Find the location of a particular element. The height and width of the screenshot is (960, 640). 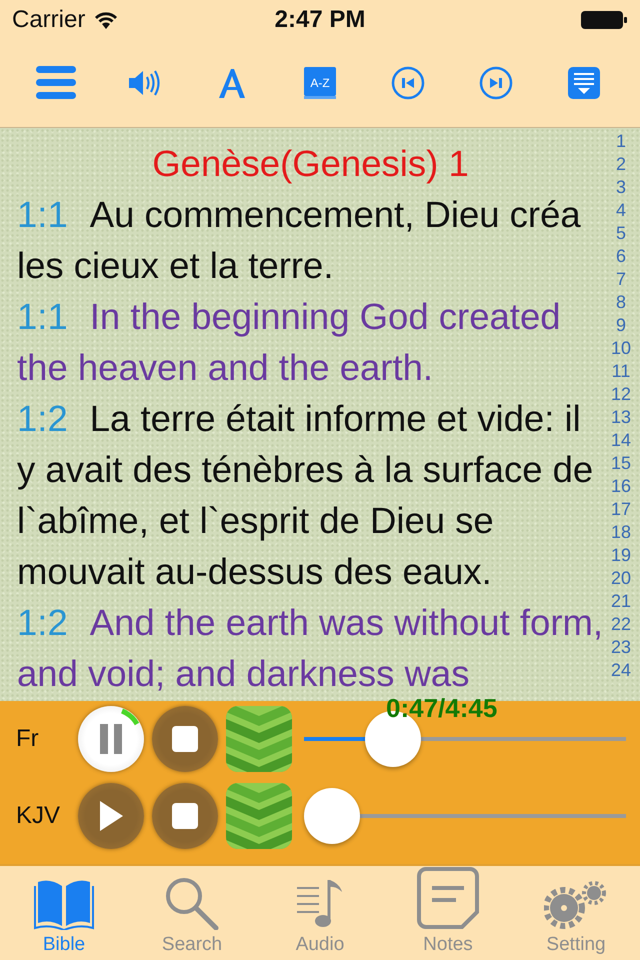

slider-thumb is located at coordinates (332, 816).